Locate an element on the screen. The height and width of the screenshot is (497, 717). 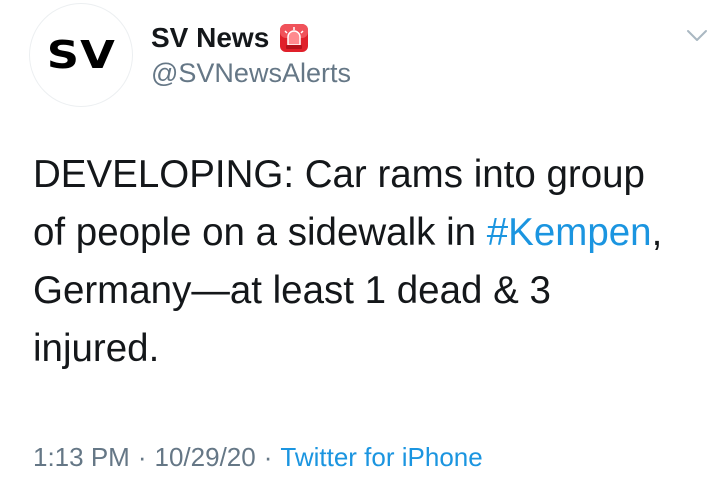
tweet-source-link: Twitter for iPhone is located at coordinates (381, 457).